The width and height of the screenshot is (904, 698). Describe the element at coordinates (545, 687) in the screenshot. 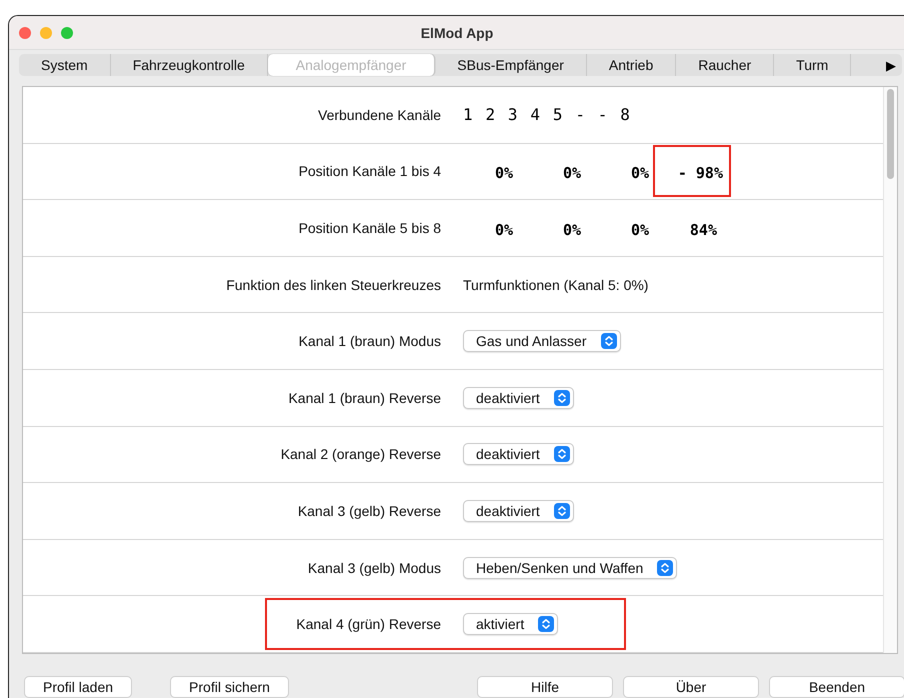

I see `footer-button: Hilfe` at that location.